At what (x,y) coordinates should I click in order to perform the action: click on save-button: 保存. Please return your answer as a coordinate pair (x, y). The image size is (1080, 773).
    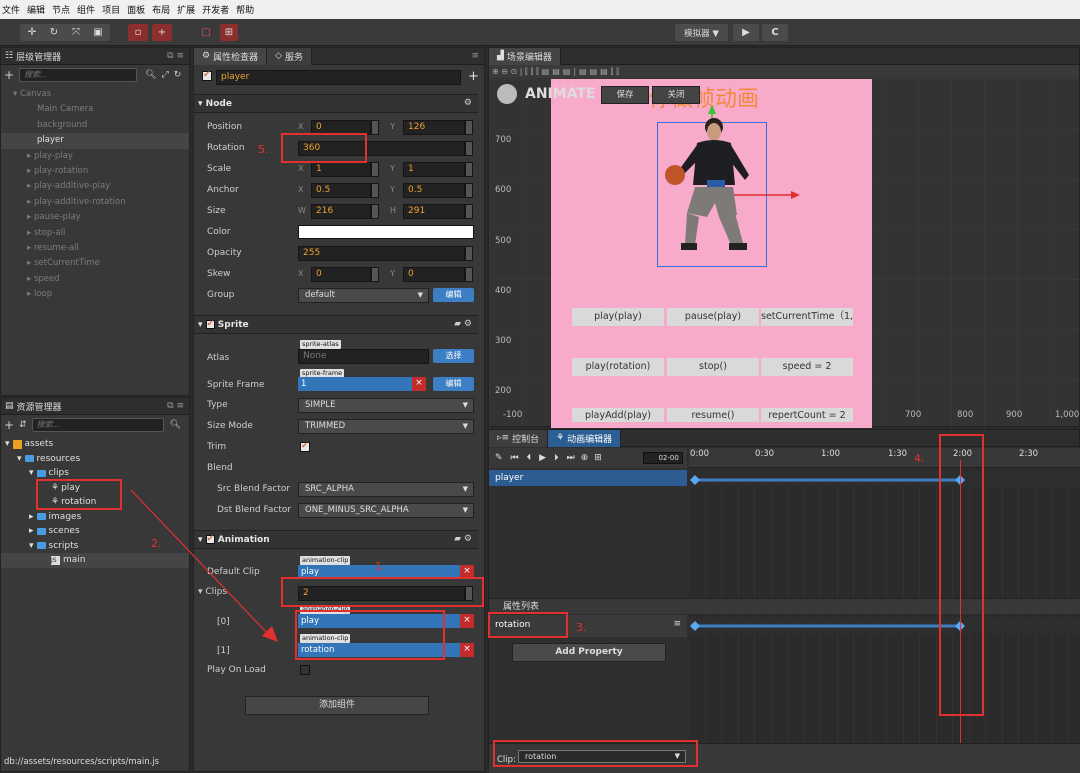
    Looking at the image, I should click on (625, 95).